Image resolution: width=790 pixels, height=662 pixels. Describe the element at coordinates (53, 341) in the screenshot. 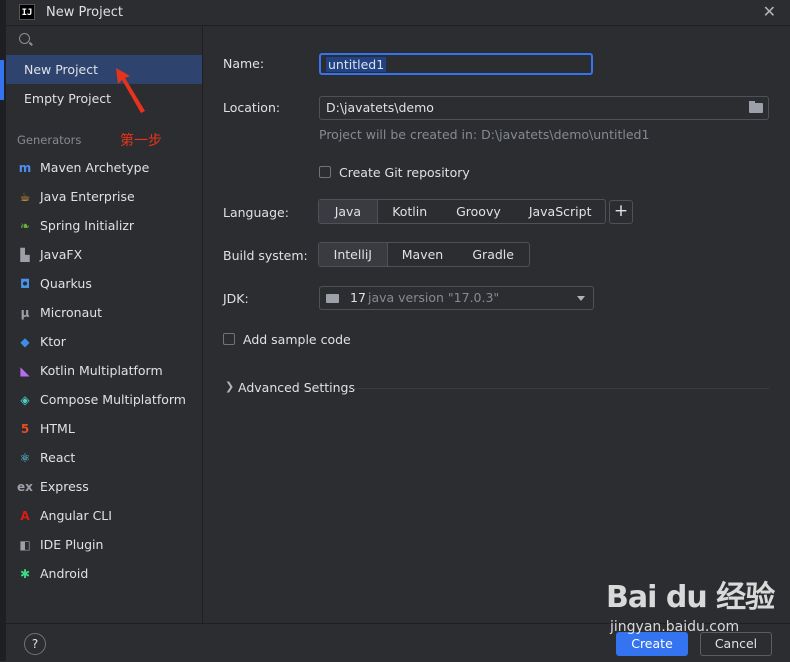

I see `generator-label: Ktor` at that location.